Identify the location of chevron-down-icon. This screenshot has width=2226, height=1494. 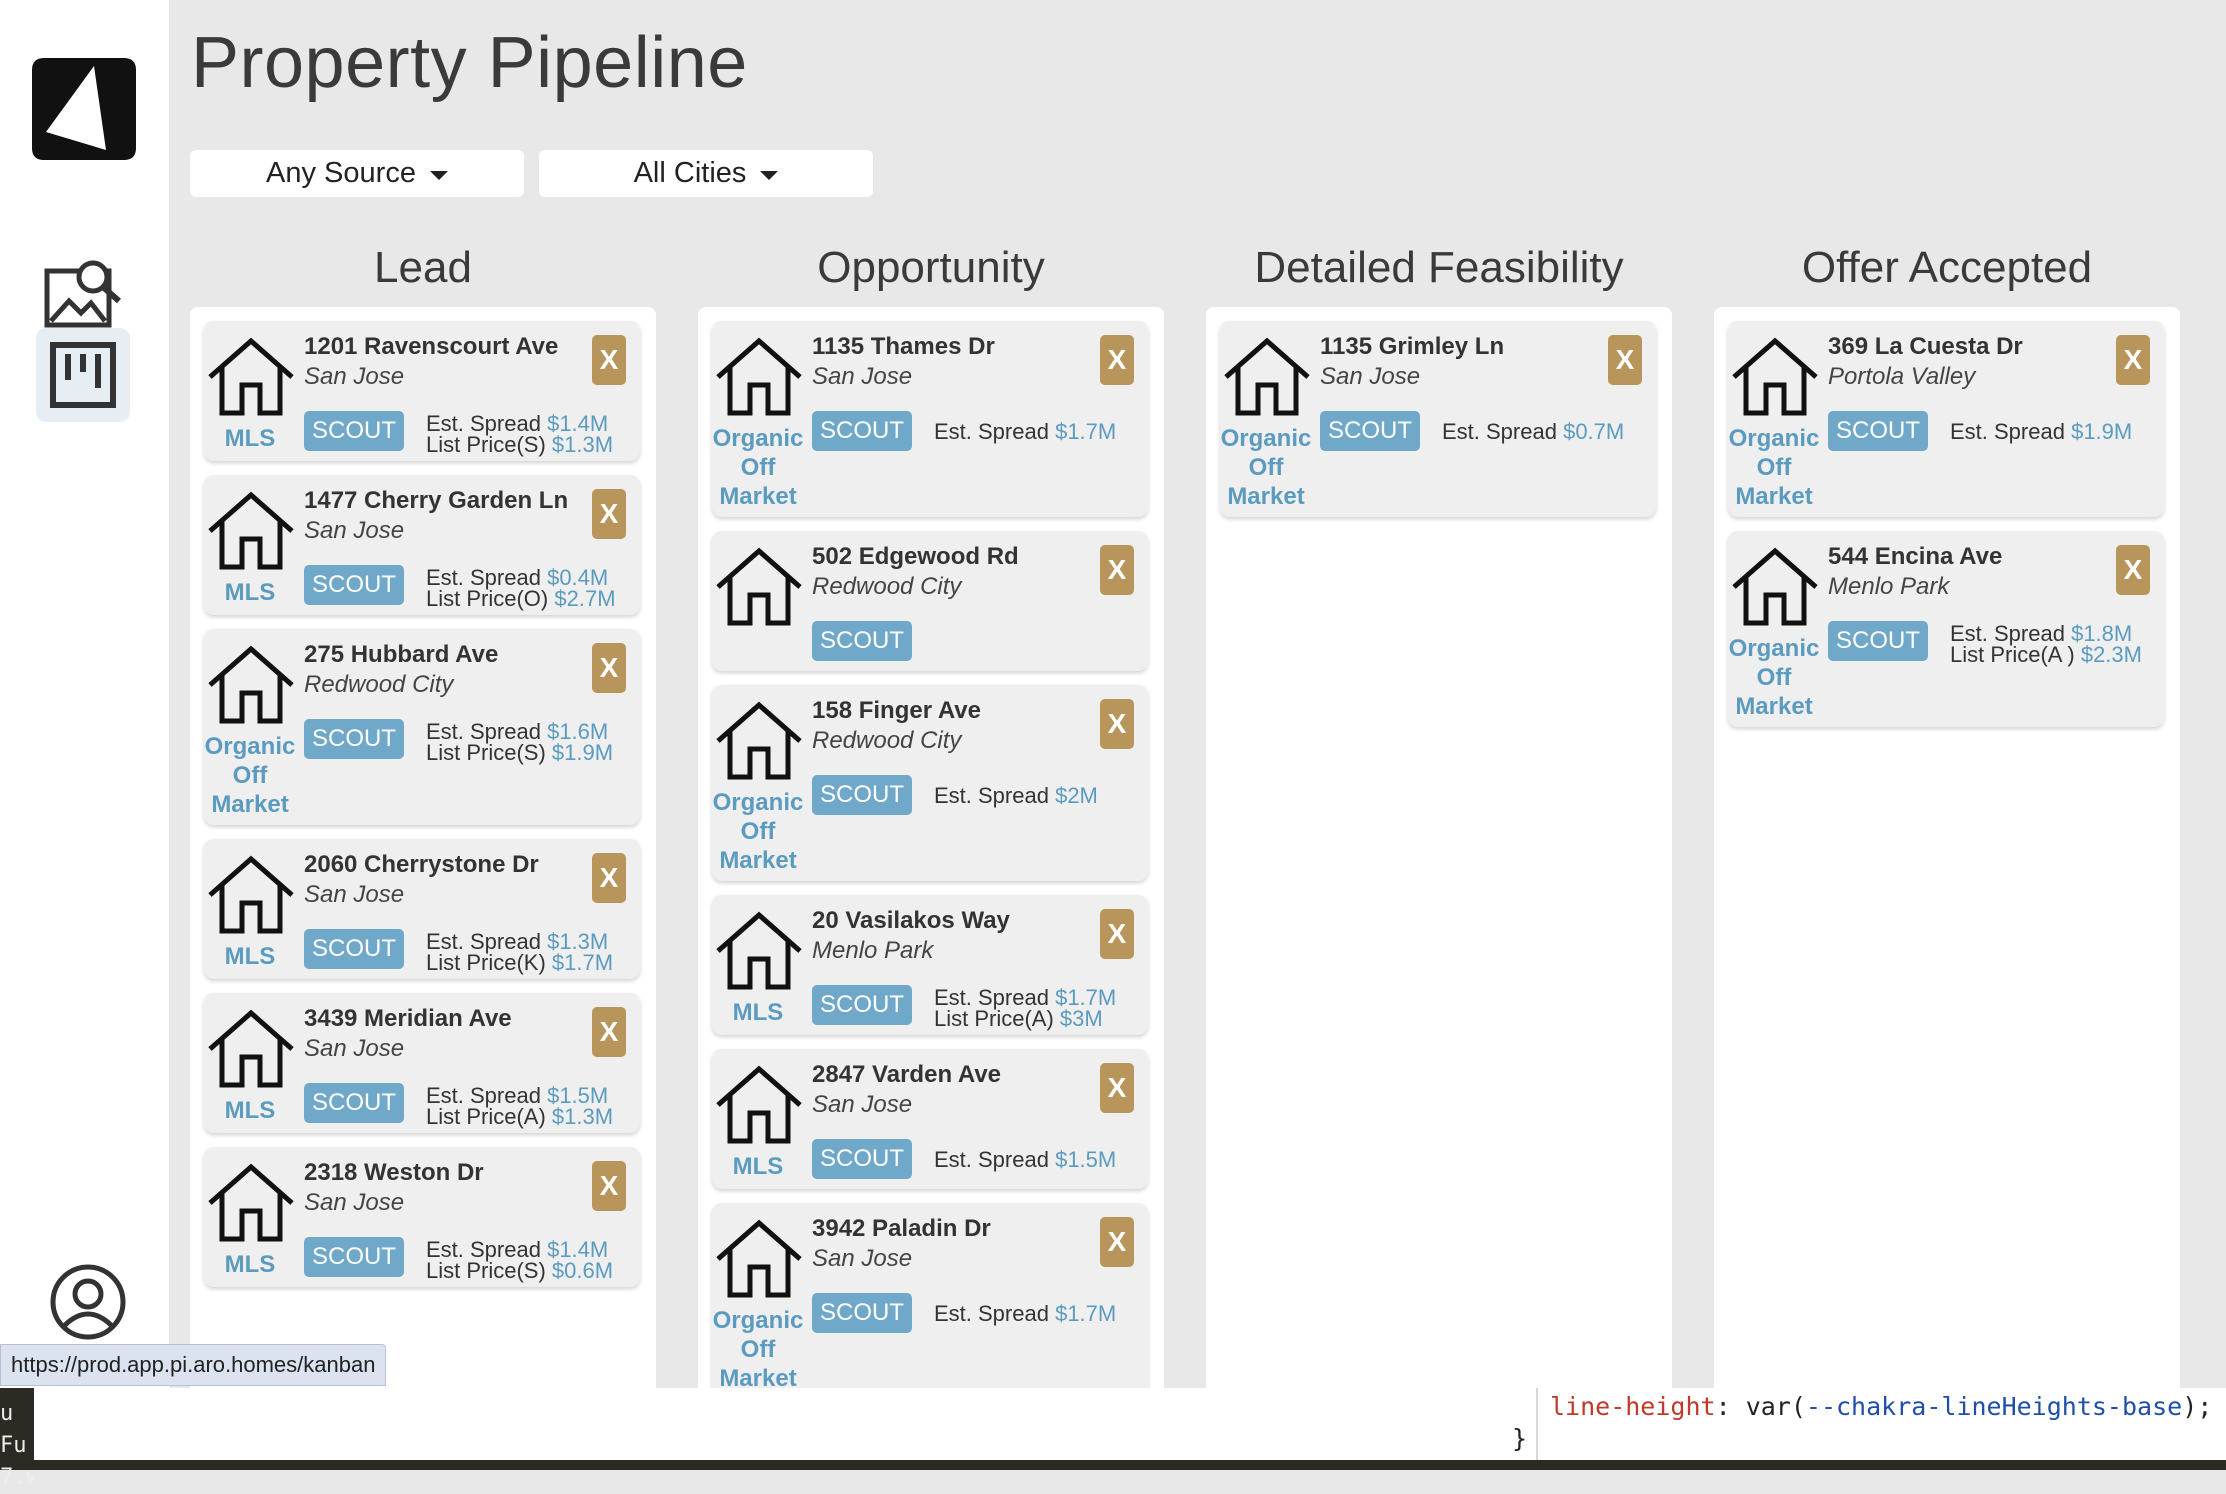
(438, 175).